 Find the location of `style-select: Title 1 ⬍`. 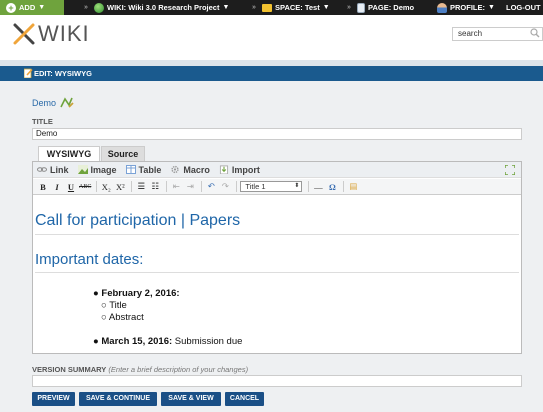

style-select: Title 1 ⬍ is located at coordinates (271, 186).